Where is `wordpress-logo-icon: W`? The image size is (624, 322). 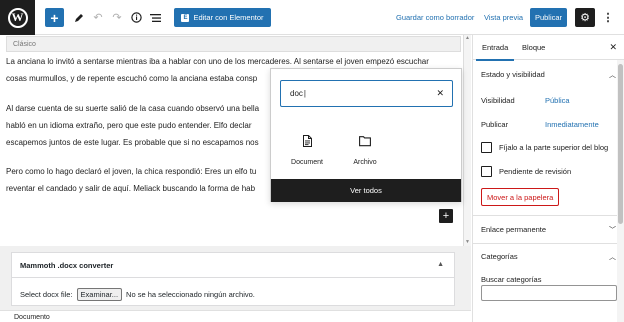 wordpress-logo-icon: W is located at coordinates (17, 17).